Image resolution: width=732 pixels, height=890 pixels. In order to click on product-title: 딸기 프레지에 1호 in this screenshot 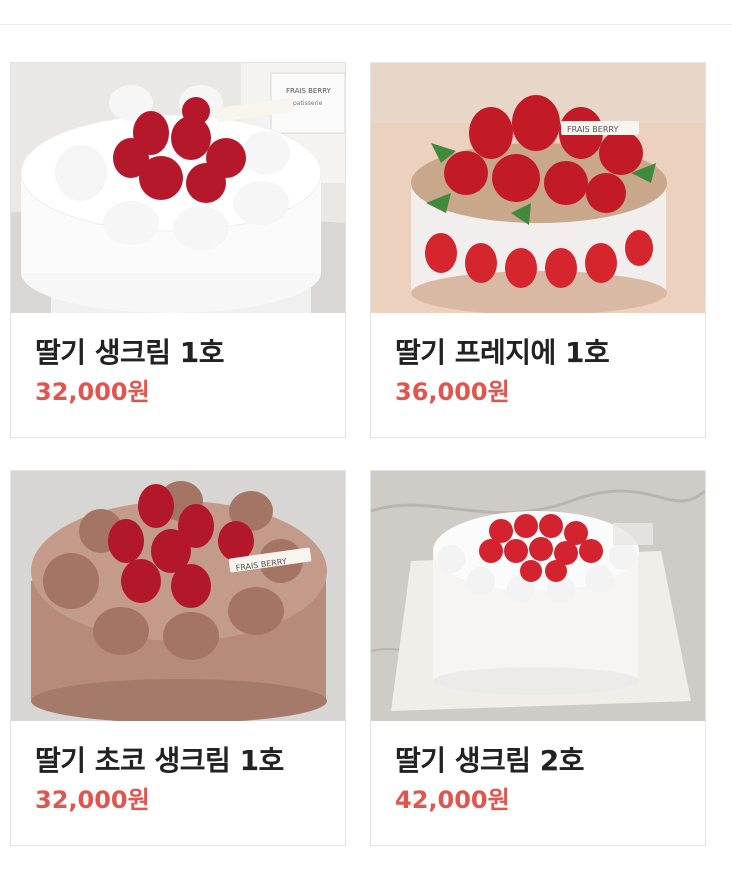, I will do `click(502, 352)`.